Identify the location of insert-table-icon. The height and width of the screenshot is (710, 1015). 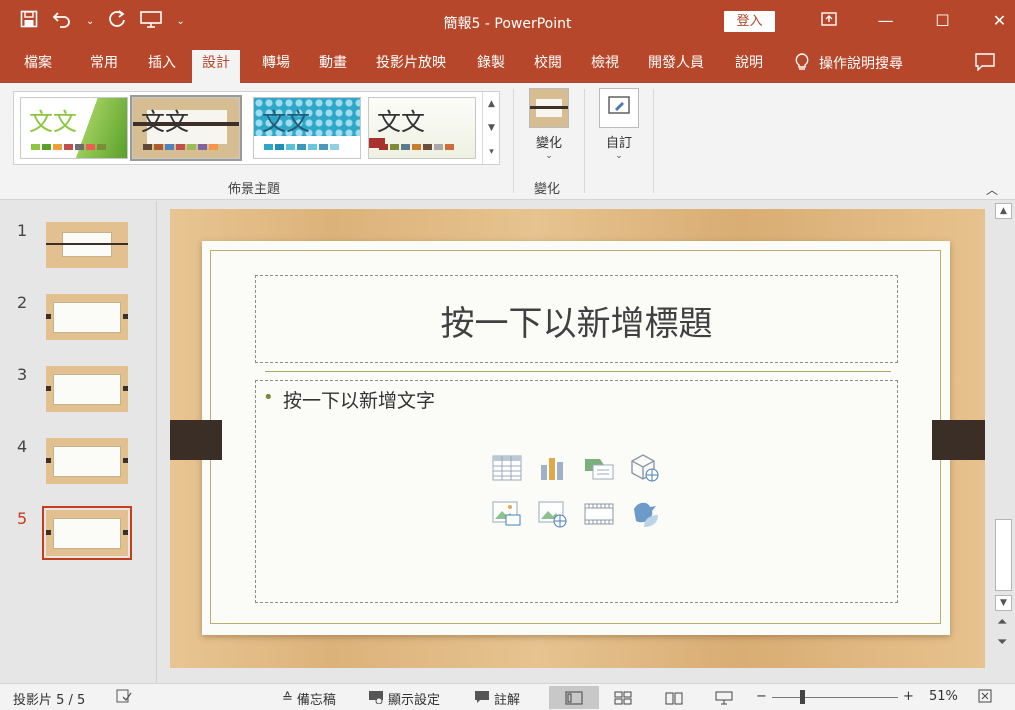
(507, 468).